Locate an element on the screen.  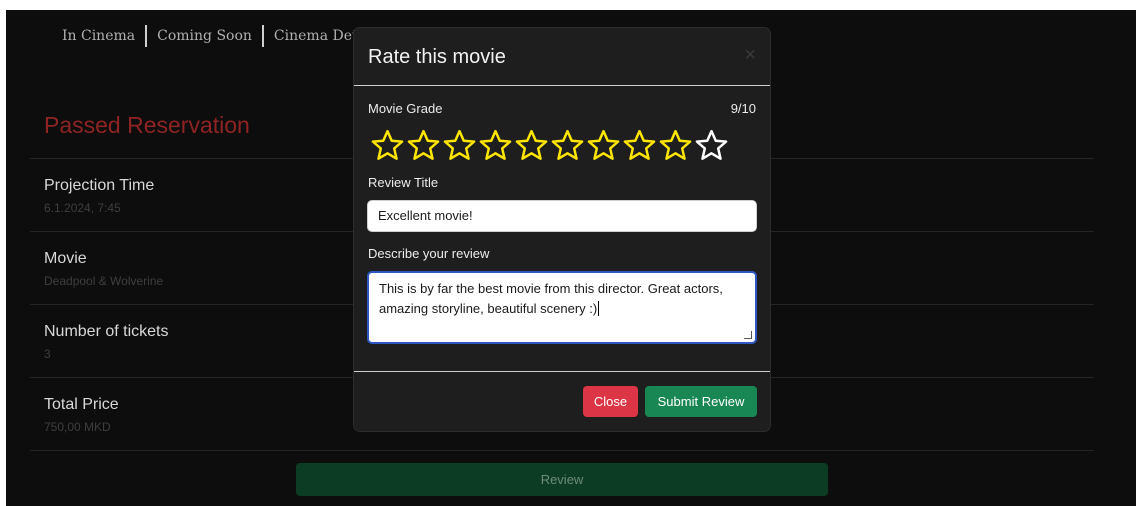
grade-label: Movie Grade is located at coordinates (405, 108).